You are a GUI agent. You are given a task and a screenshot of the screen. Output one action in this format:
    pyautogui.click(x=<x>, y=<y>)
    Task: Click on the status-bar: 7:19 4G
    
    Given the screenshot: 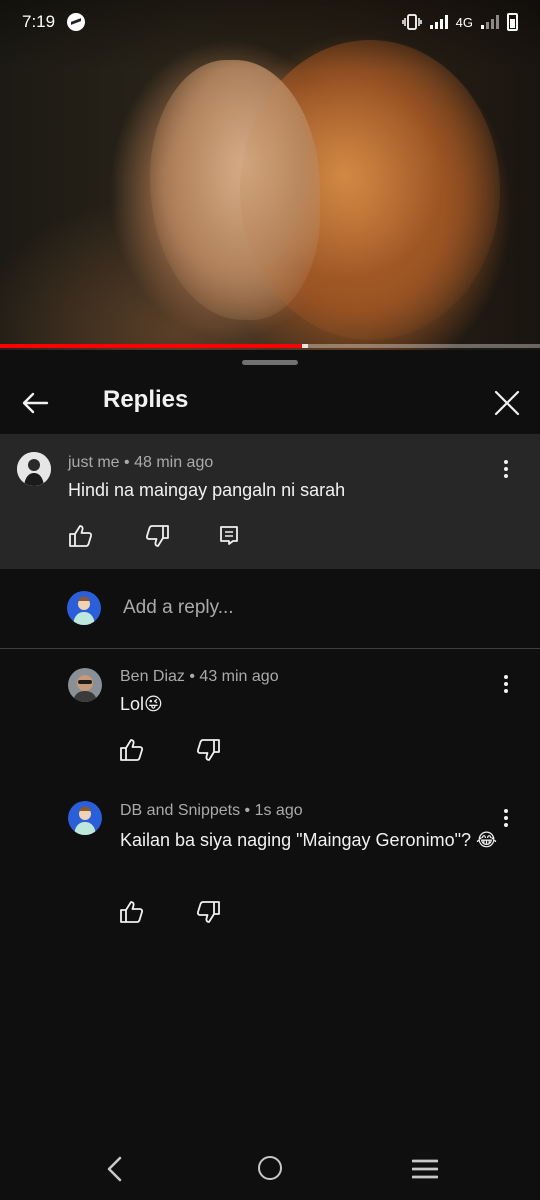 What is the action you would take?
    pyautogui.click(x=270, y=22)
    